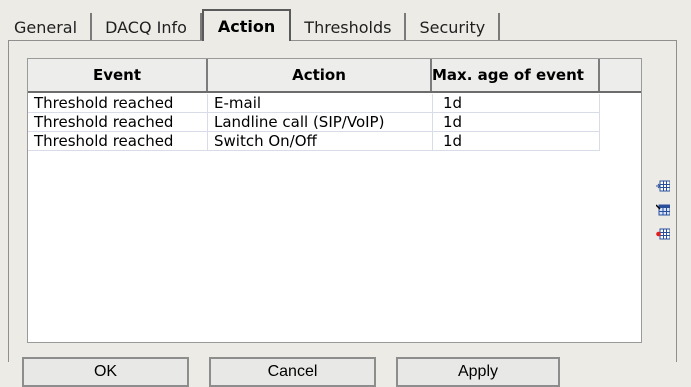  Describe the element at coordinates (349, 27) in the screenshot. I see `tab-thresholds: Thresholds` at that location.